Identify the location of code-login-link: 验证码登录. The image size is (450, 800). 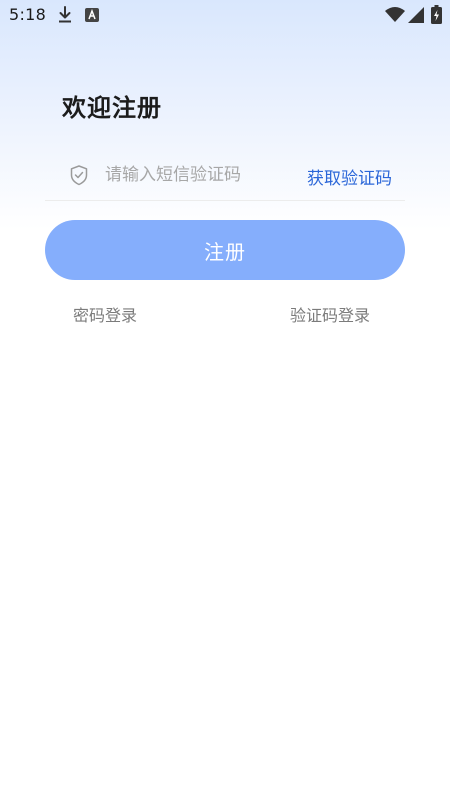
(330, 314).